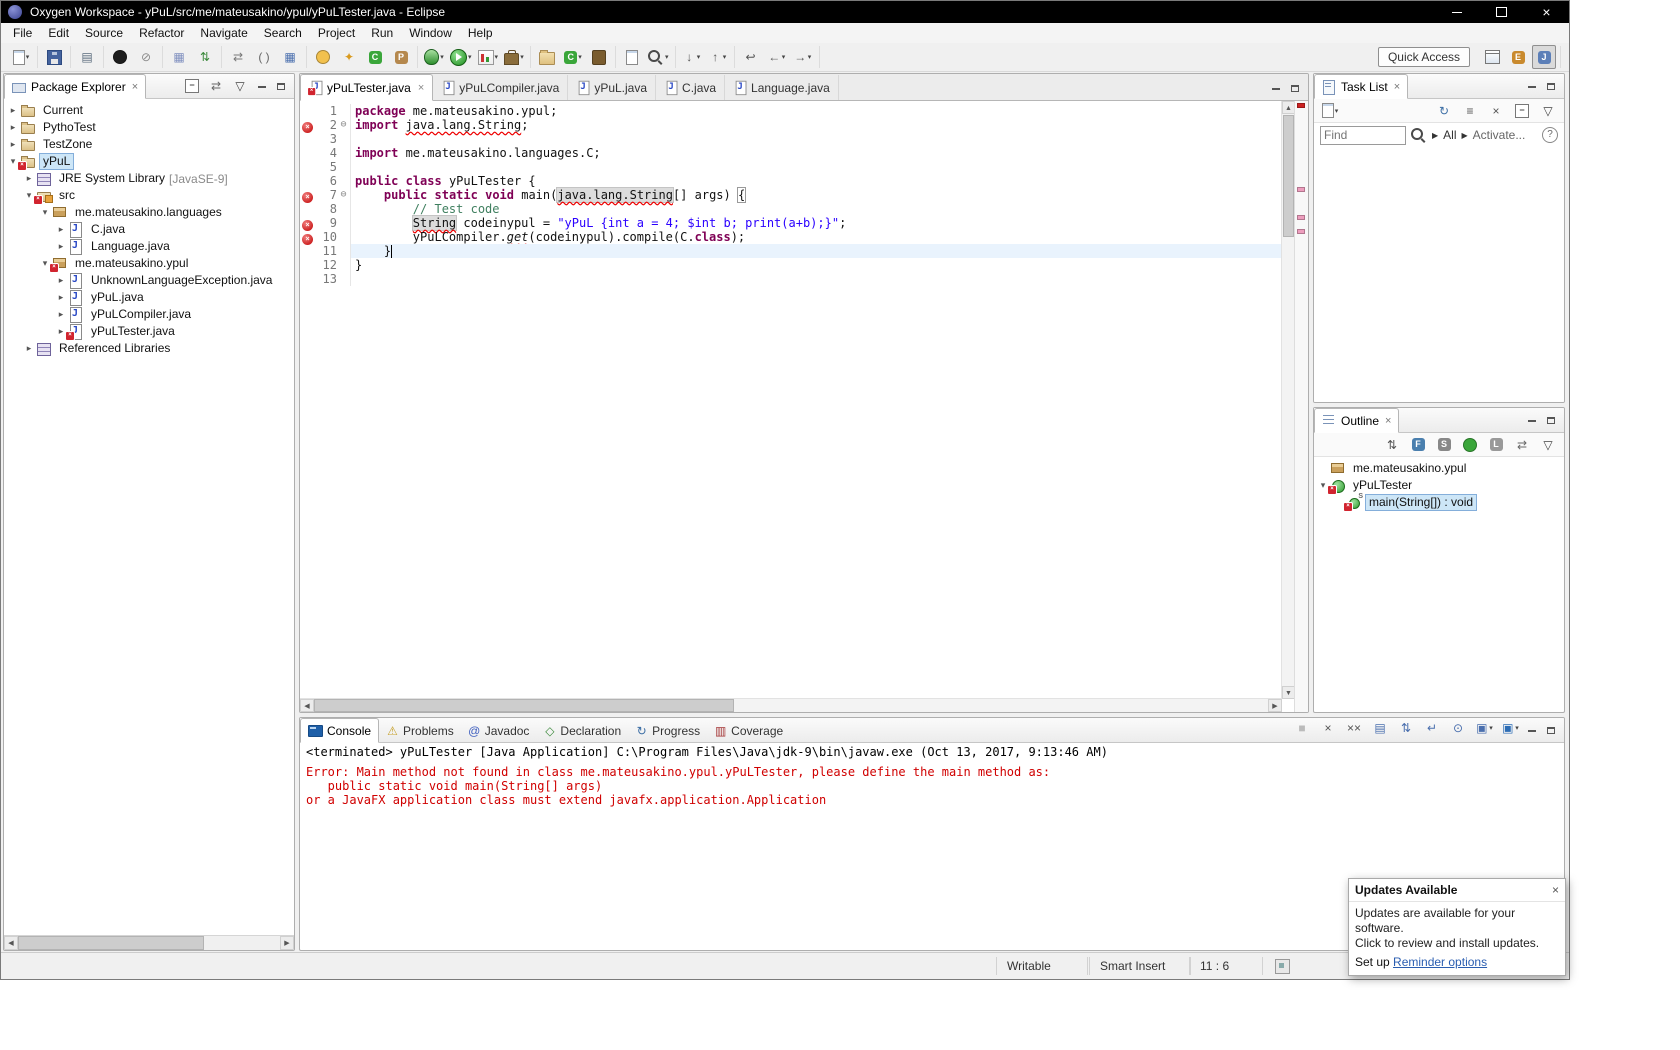  What do you see at coordinates (290, 57) in the screenshot?
I see `show-table-icon: ▦` at bounding box center [290, 57].